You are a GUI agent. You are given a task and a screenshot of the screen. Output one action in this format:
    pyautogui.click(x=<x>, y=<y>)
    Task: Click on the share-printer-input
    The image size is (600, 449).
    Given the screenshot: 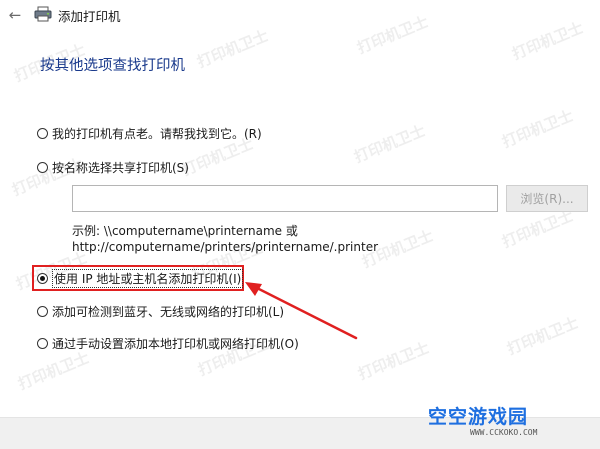 What is the action you would take?
    pyautogui.click(x=285, y=198)
    